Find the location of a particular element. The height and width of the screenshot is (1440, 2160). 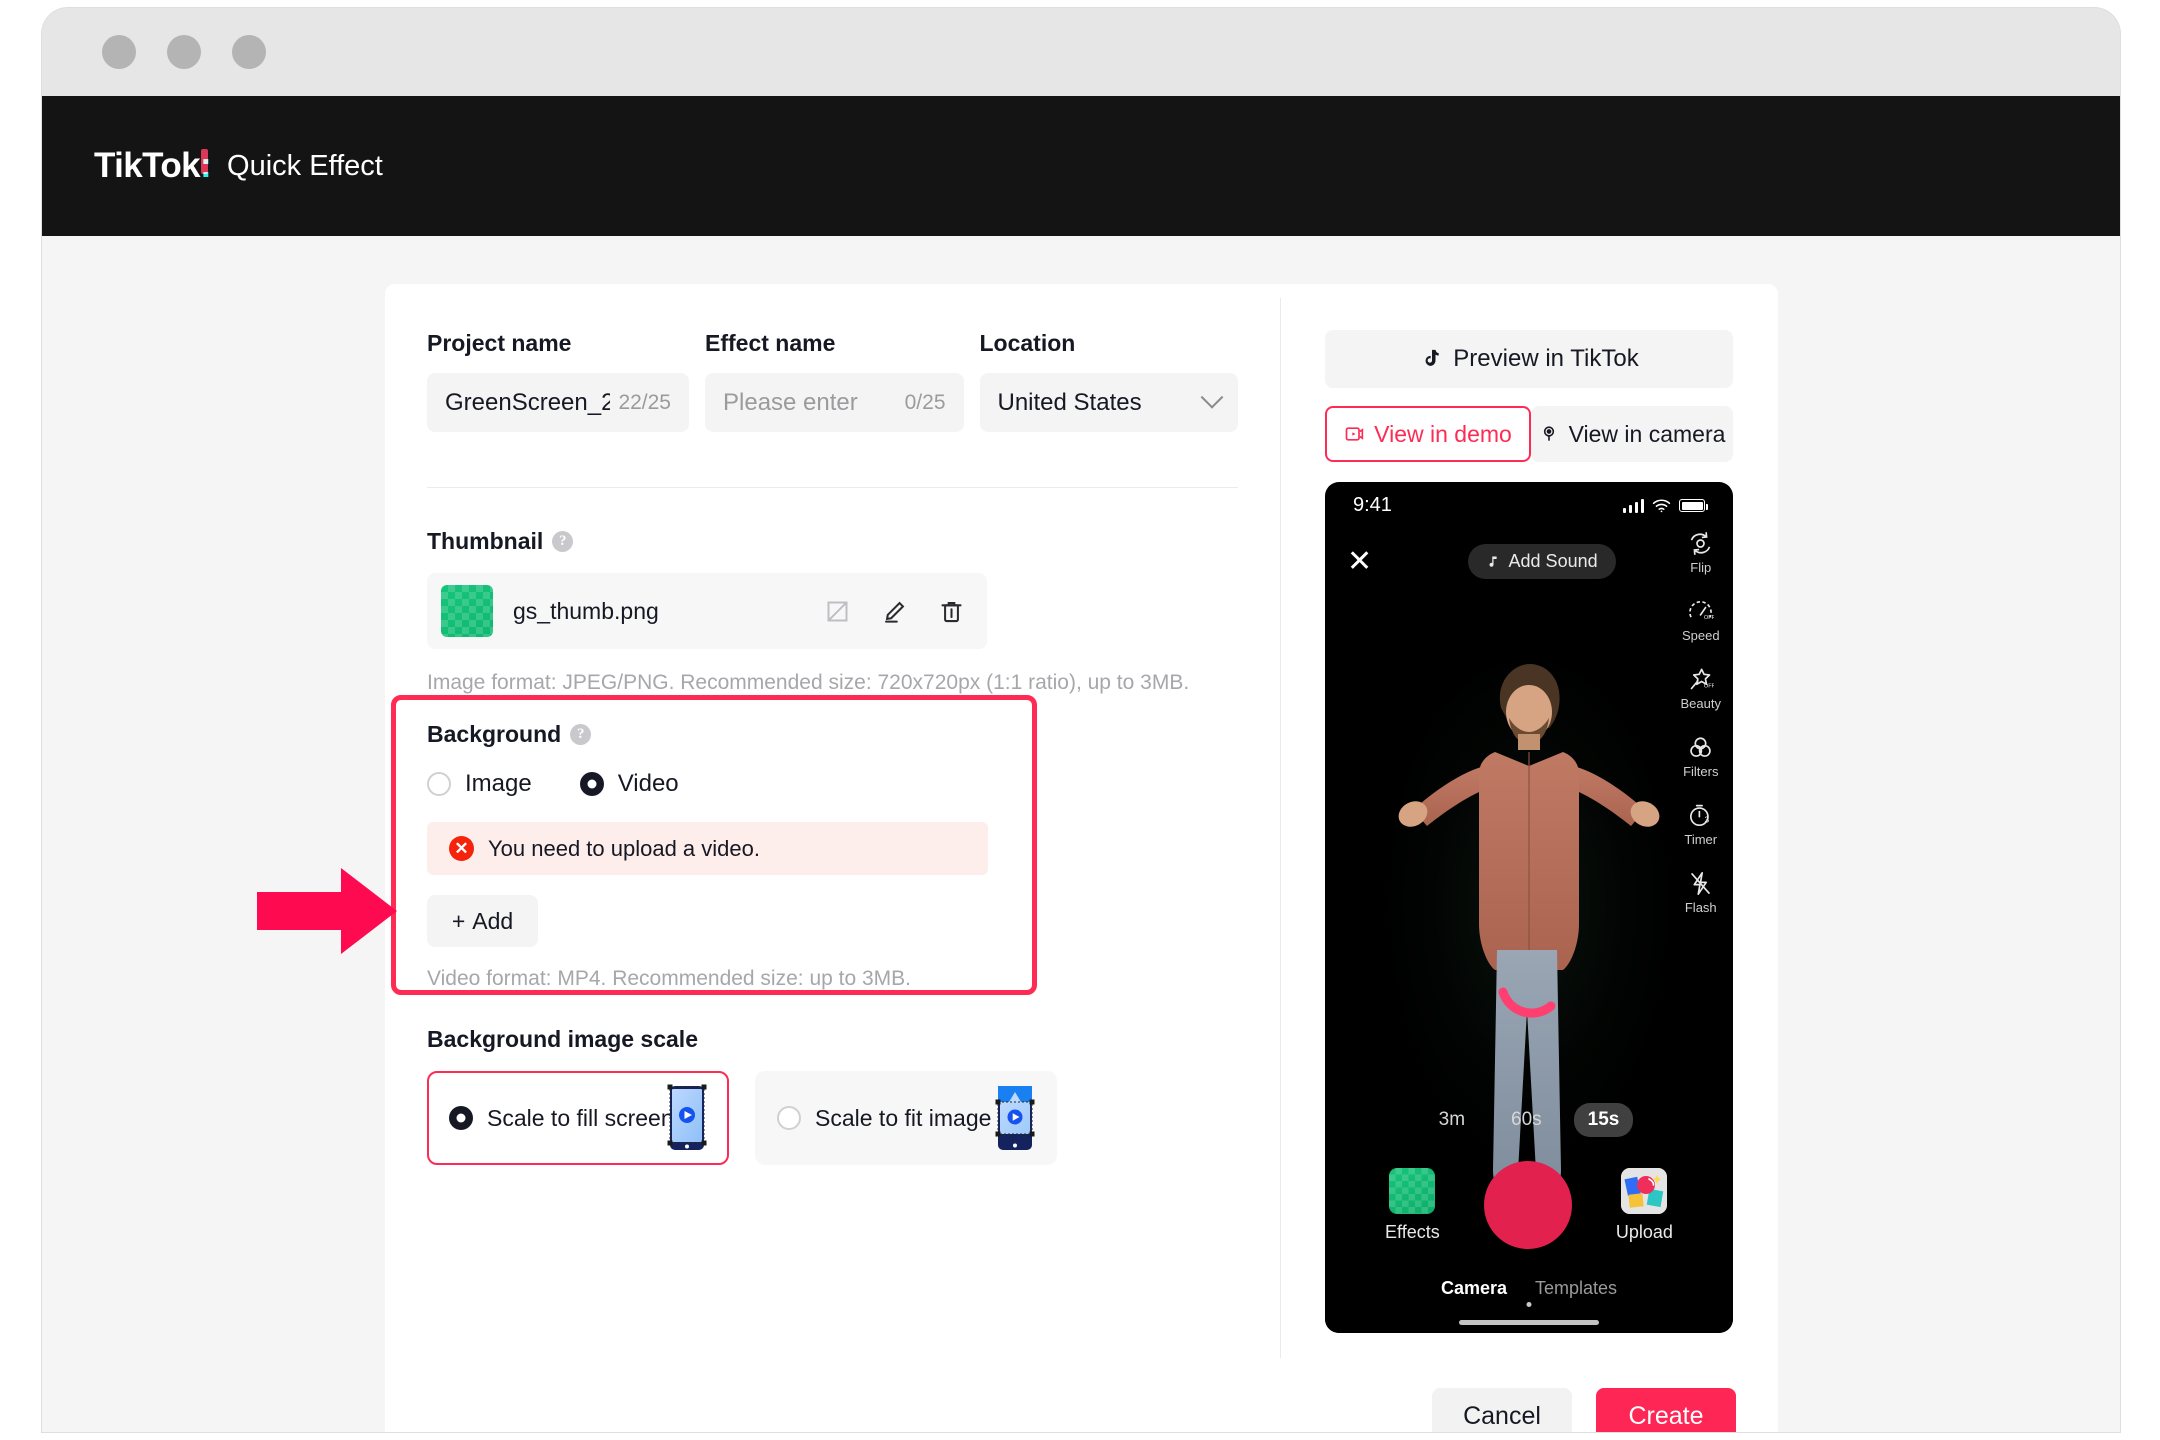

edit-pencil-icon is located at coordinates (894, 611).